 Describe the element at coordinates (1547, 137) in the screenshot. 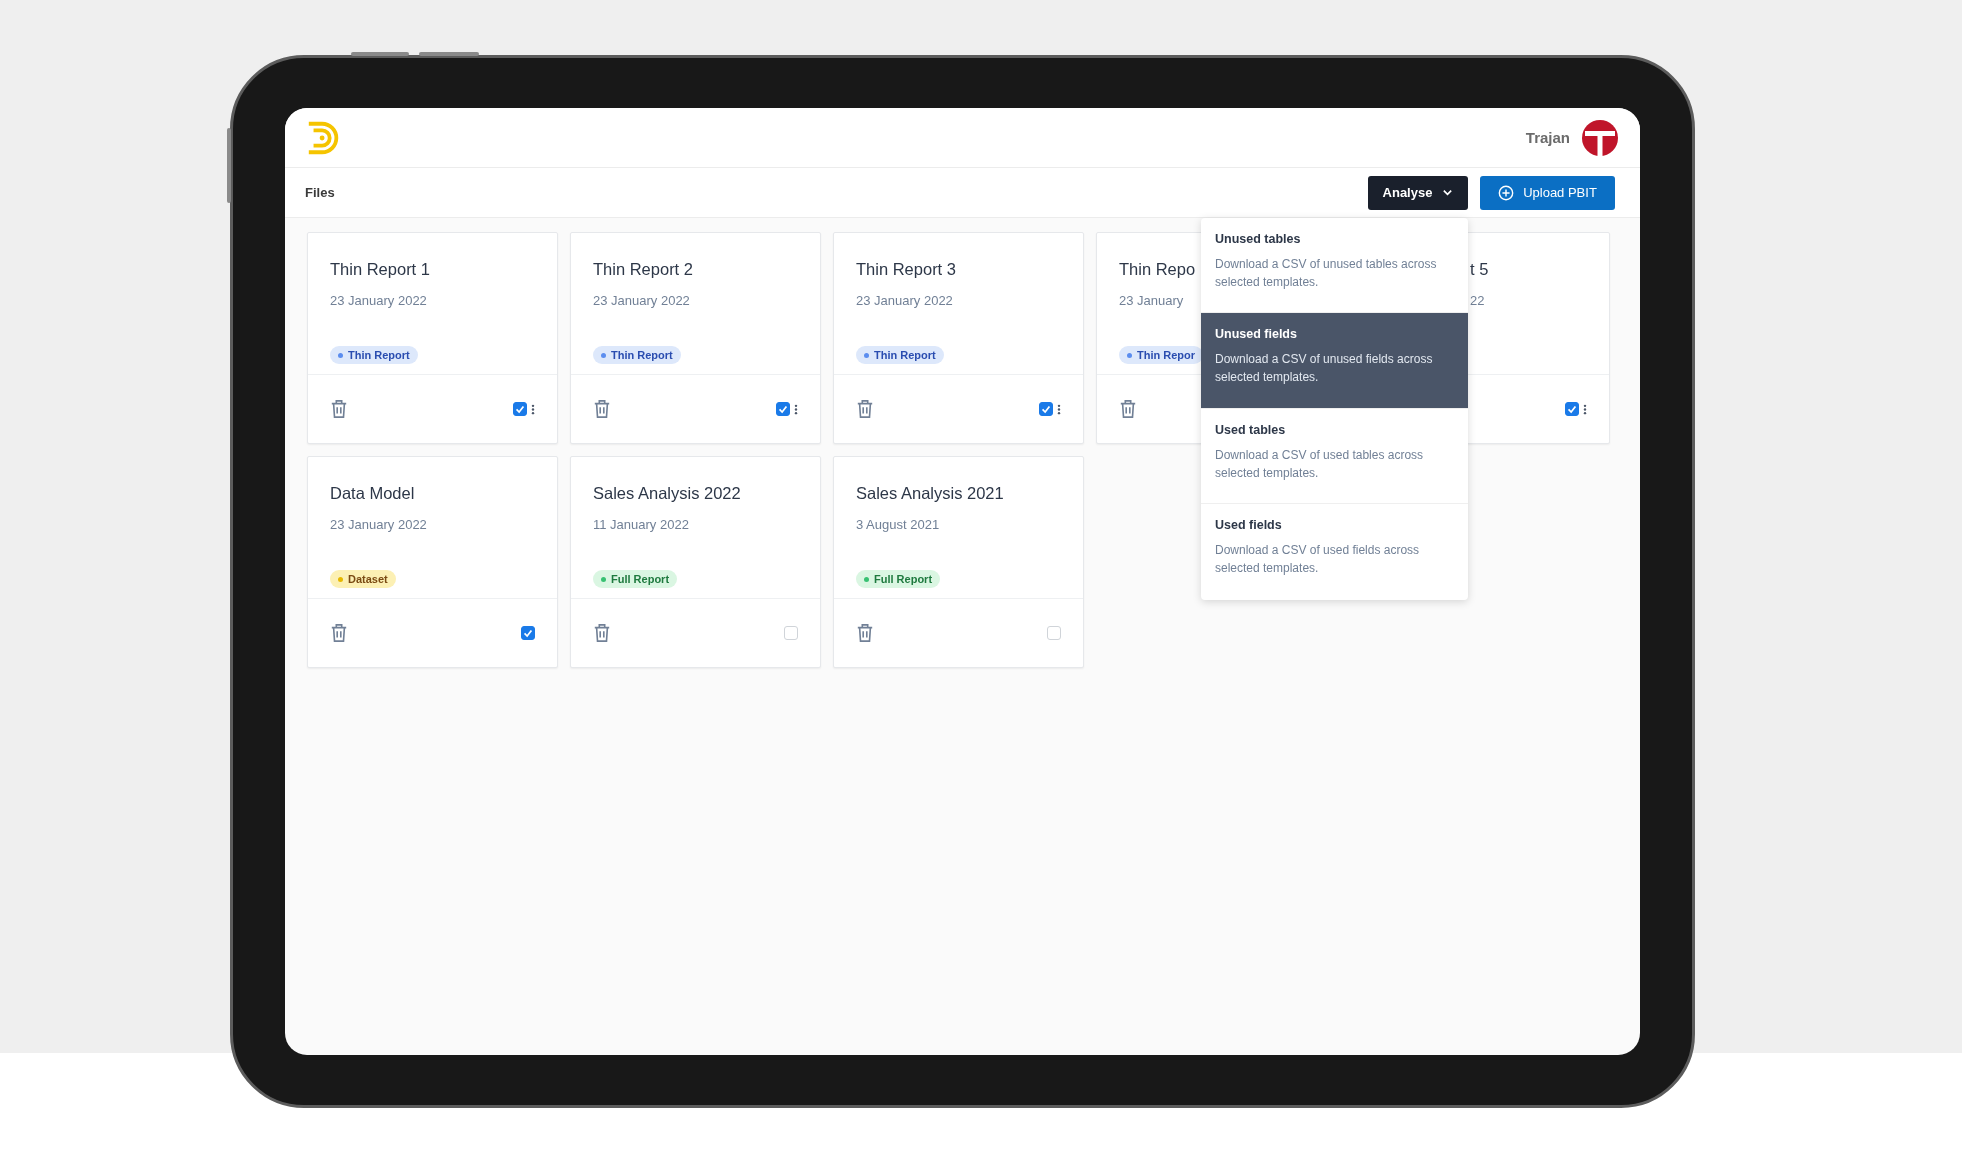

I see `user-name: Trajan` at that location.